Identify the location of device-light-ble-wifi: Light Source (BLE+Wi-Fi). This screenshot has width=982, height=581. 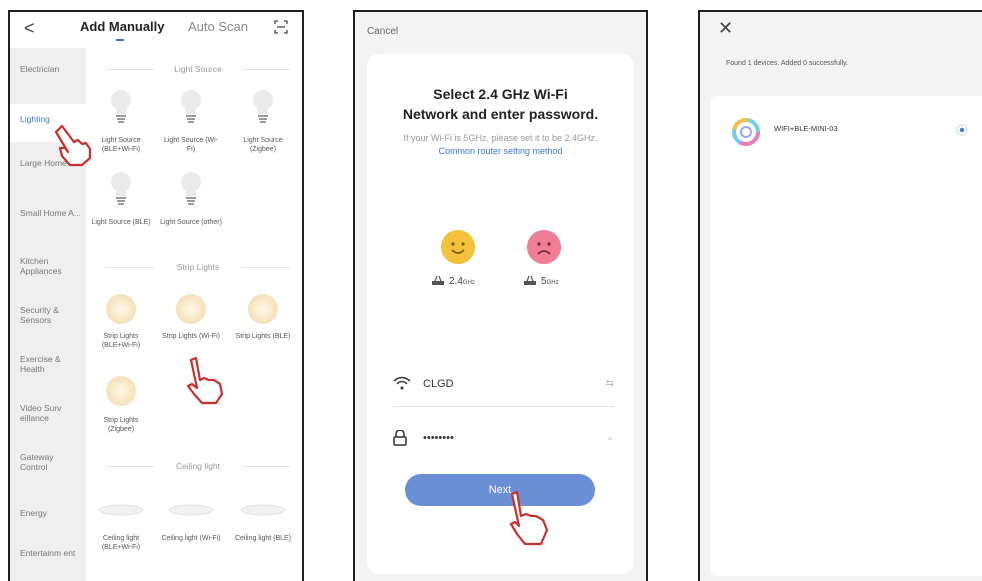
(121, 128).